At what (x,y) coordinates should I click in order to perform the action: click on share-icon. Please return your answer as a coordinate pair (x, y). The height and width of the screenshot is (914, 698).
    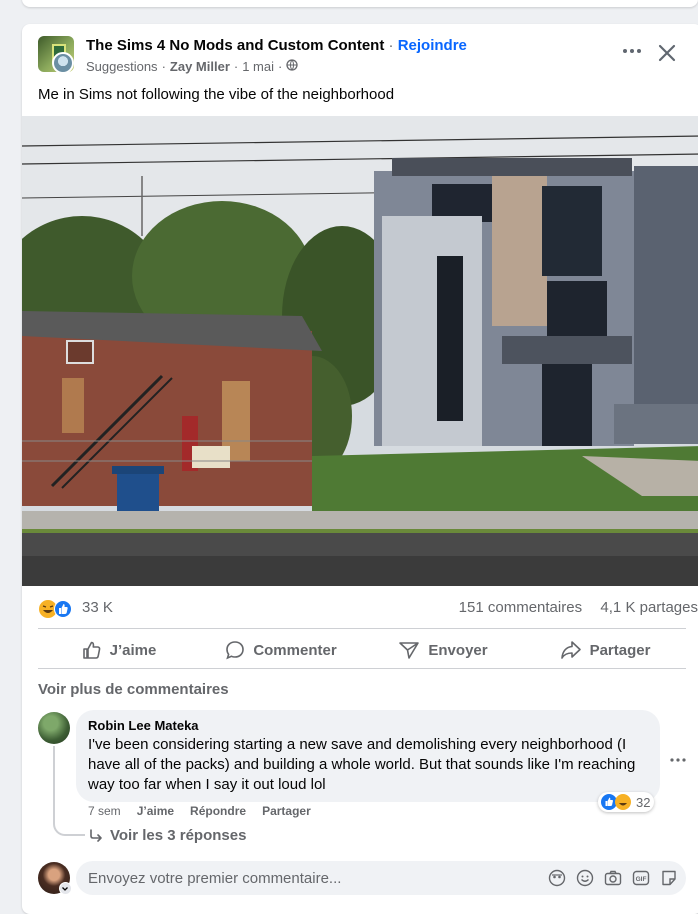
    Looking at the image, I should click on (570, 650).